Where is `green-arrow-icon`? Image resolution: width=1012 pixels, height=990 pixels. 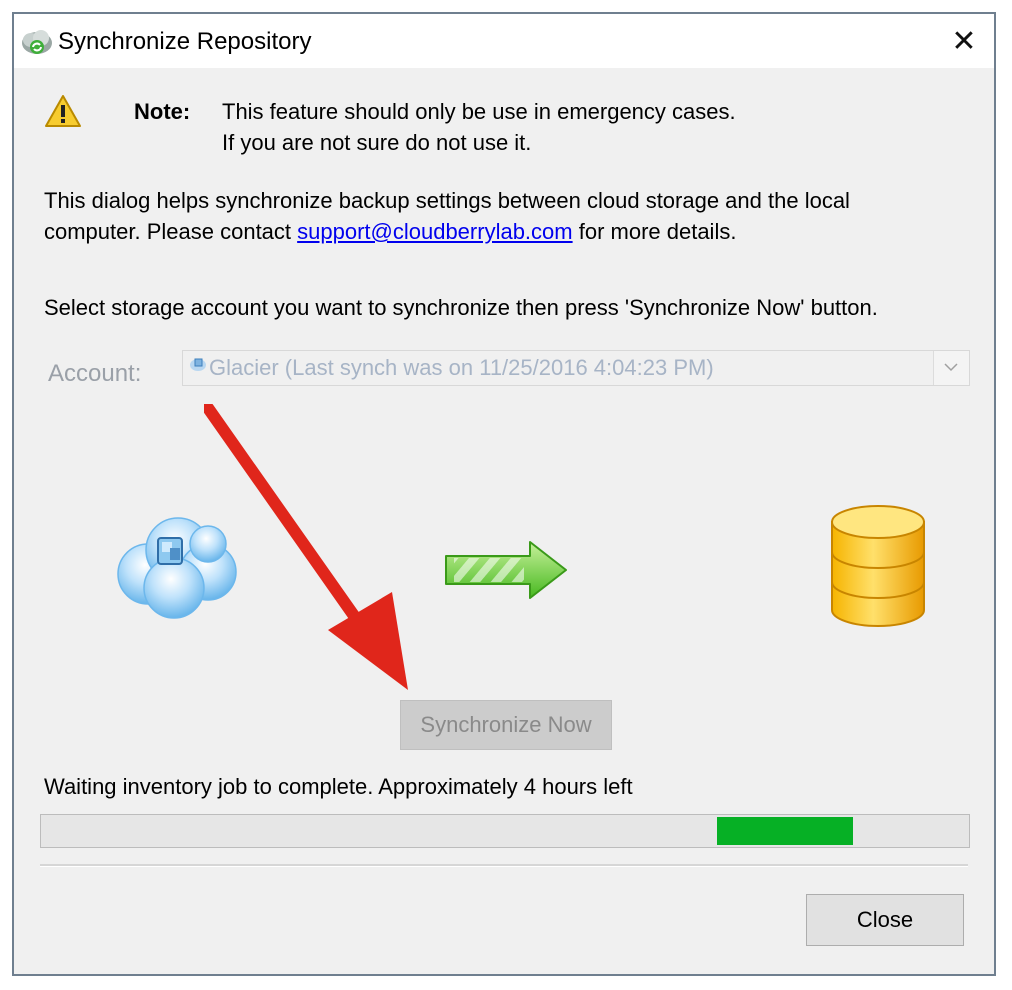
green-arrow-icon is located at coordinates (506, 570).